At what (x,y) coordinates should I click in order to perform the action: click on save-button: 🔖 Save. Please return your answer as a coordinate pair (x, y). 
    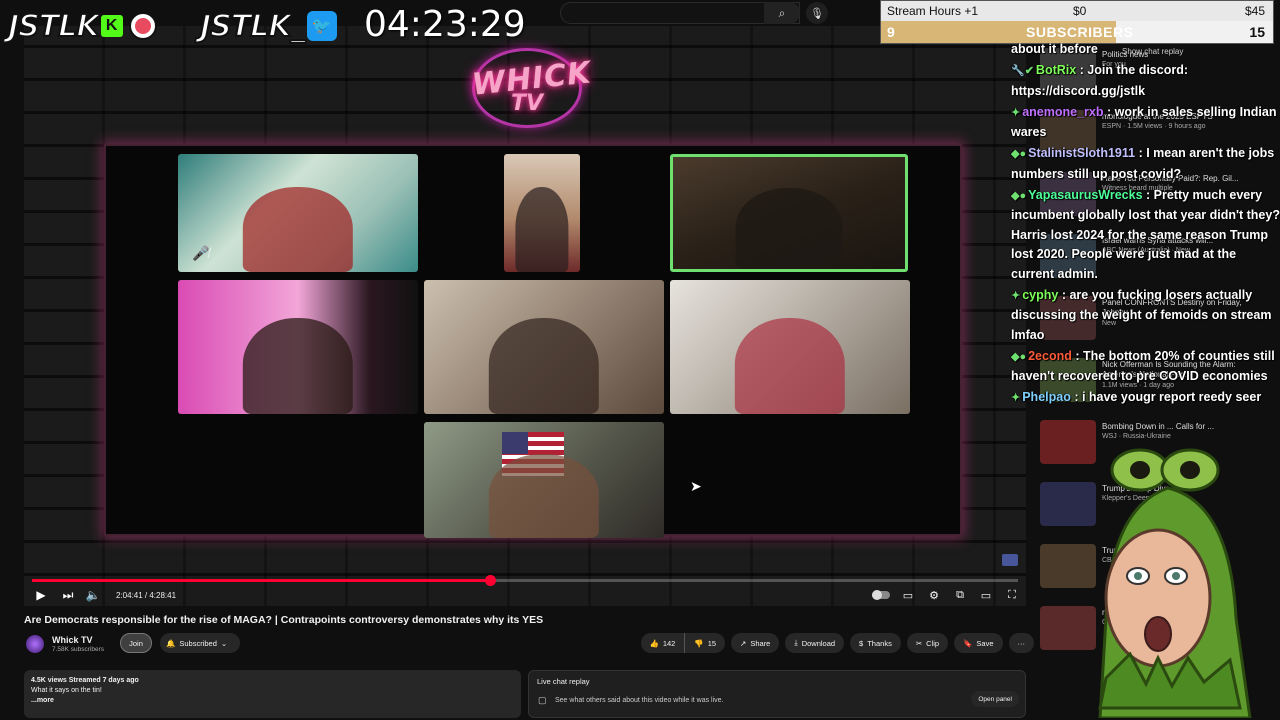
    Looking at the image, I should click on (978, 643).